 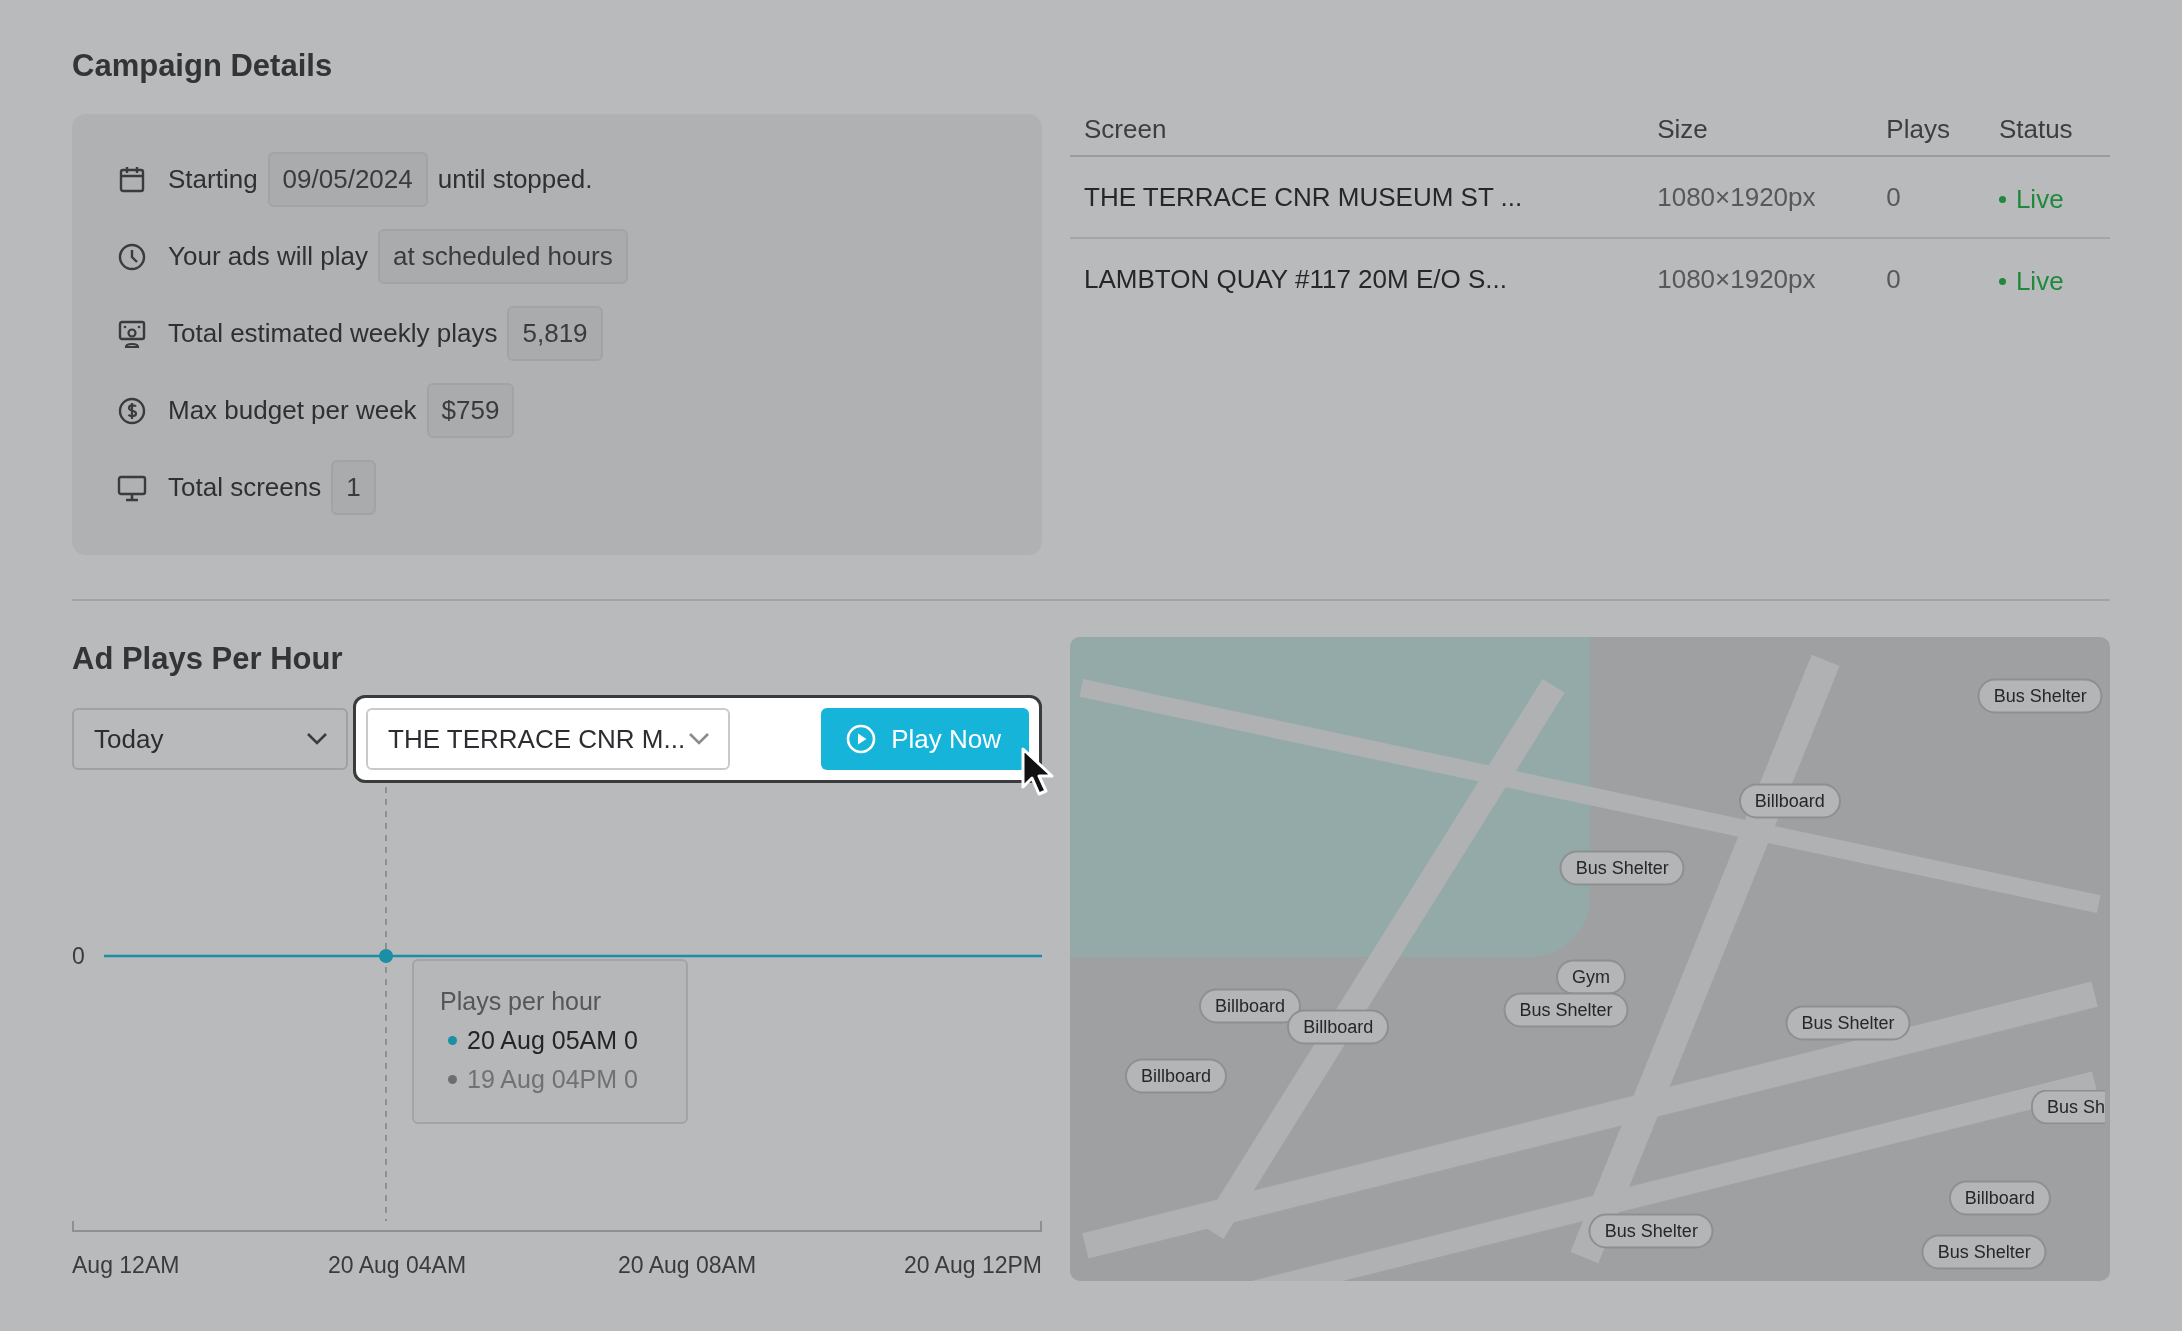 What do you see at coordinates (2047, 135) in the screenshot?
I see `column-header: Status` at bounding box center [2047, 135].